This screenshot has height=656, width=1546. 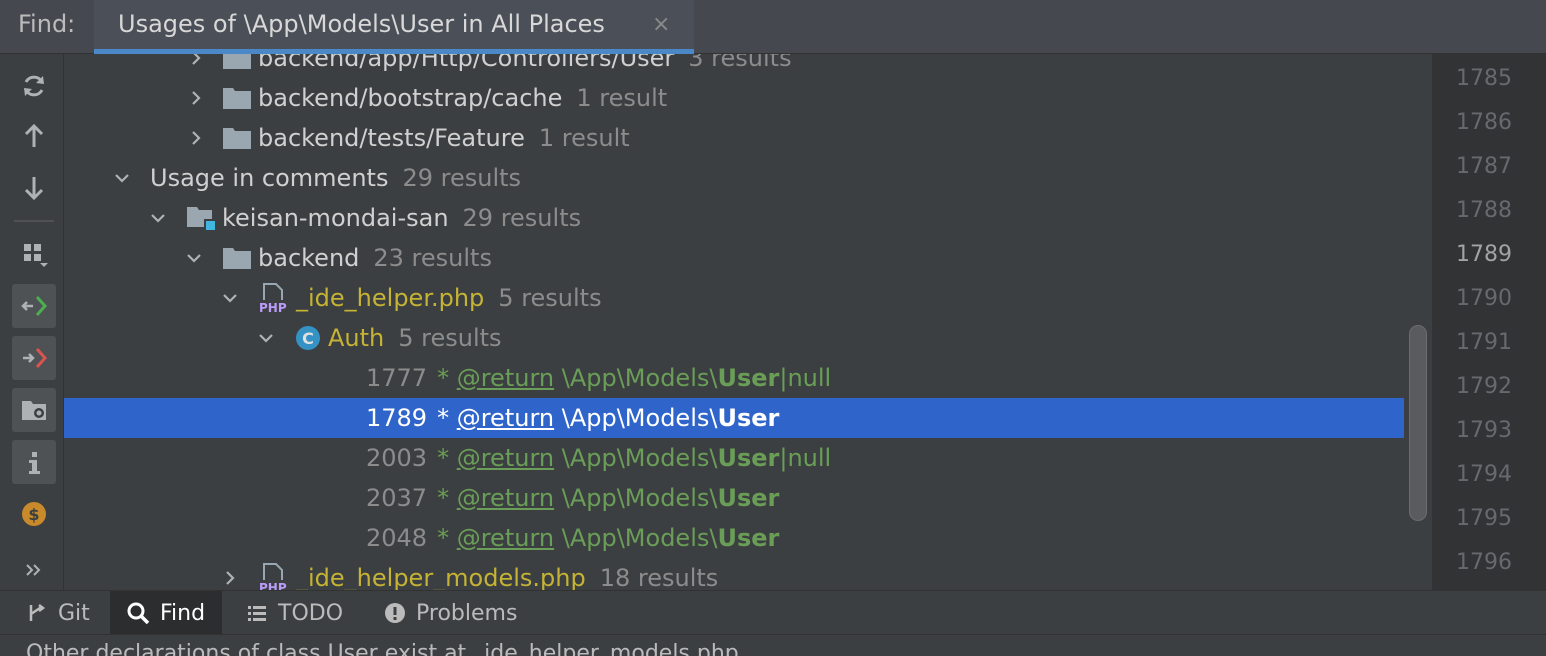 What do you see at coordinates (34, 306) in the screenshot?
I see `merge-left-icon` at bounding box center [34, 306].